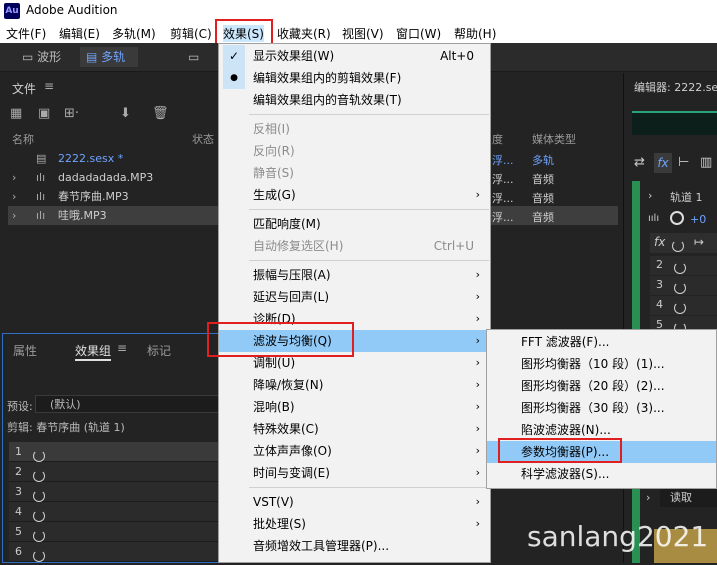  Describe the element at coordinates (369, 487) in the screenshot. I see `menu-separator` at that location.